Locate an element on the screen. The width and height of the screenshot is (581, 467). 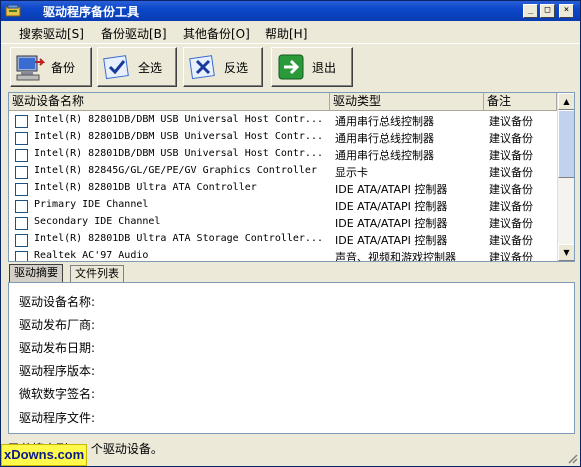
exit-button: 退出 is located at coordinates (312, 67).